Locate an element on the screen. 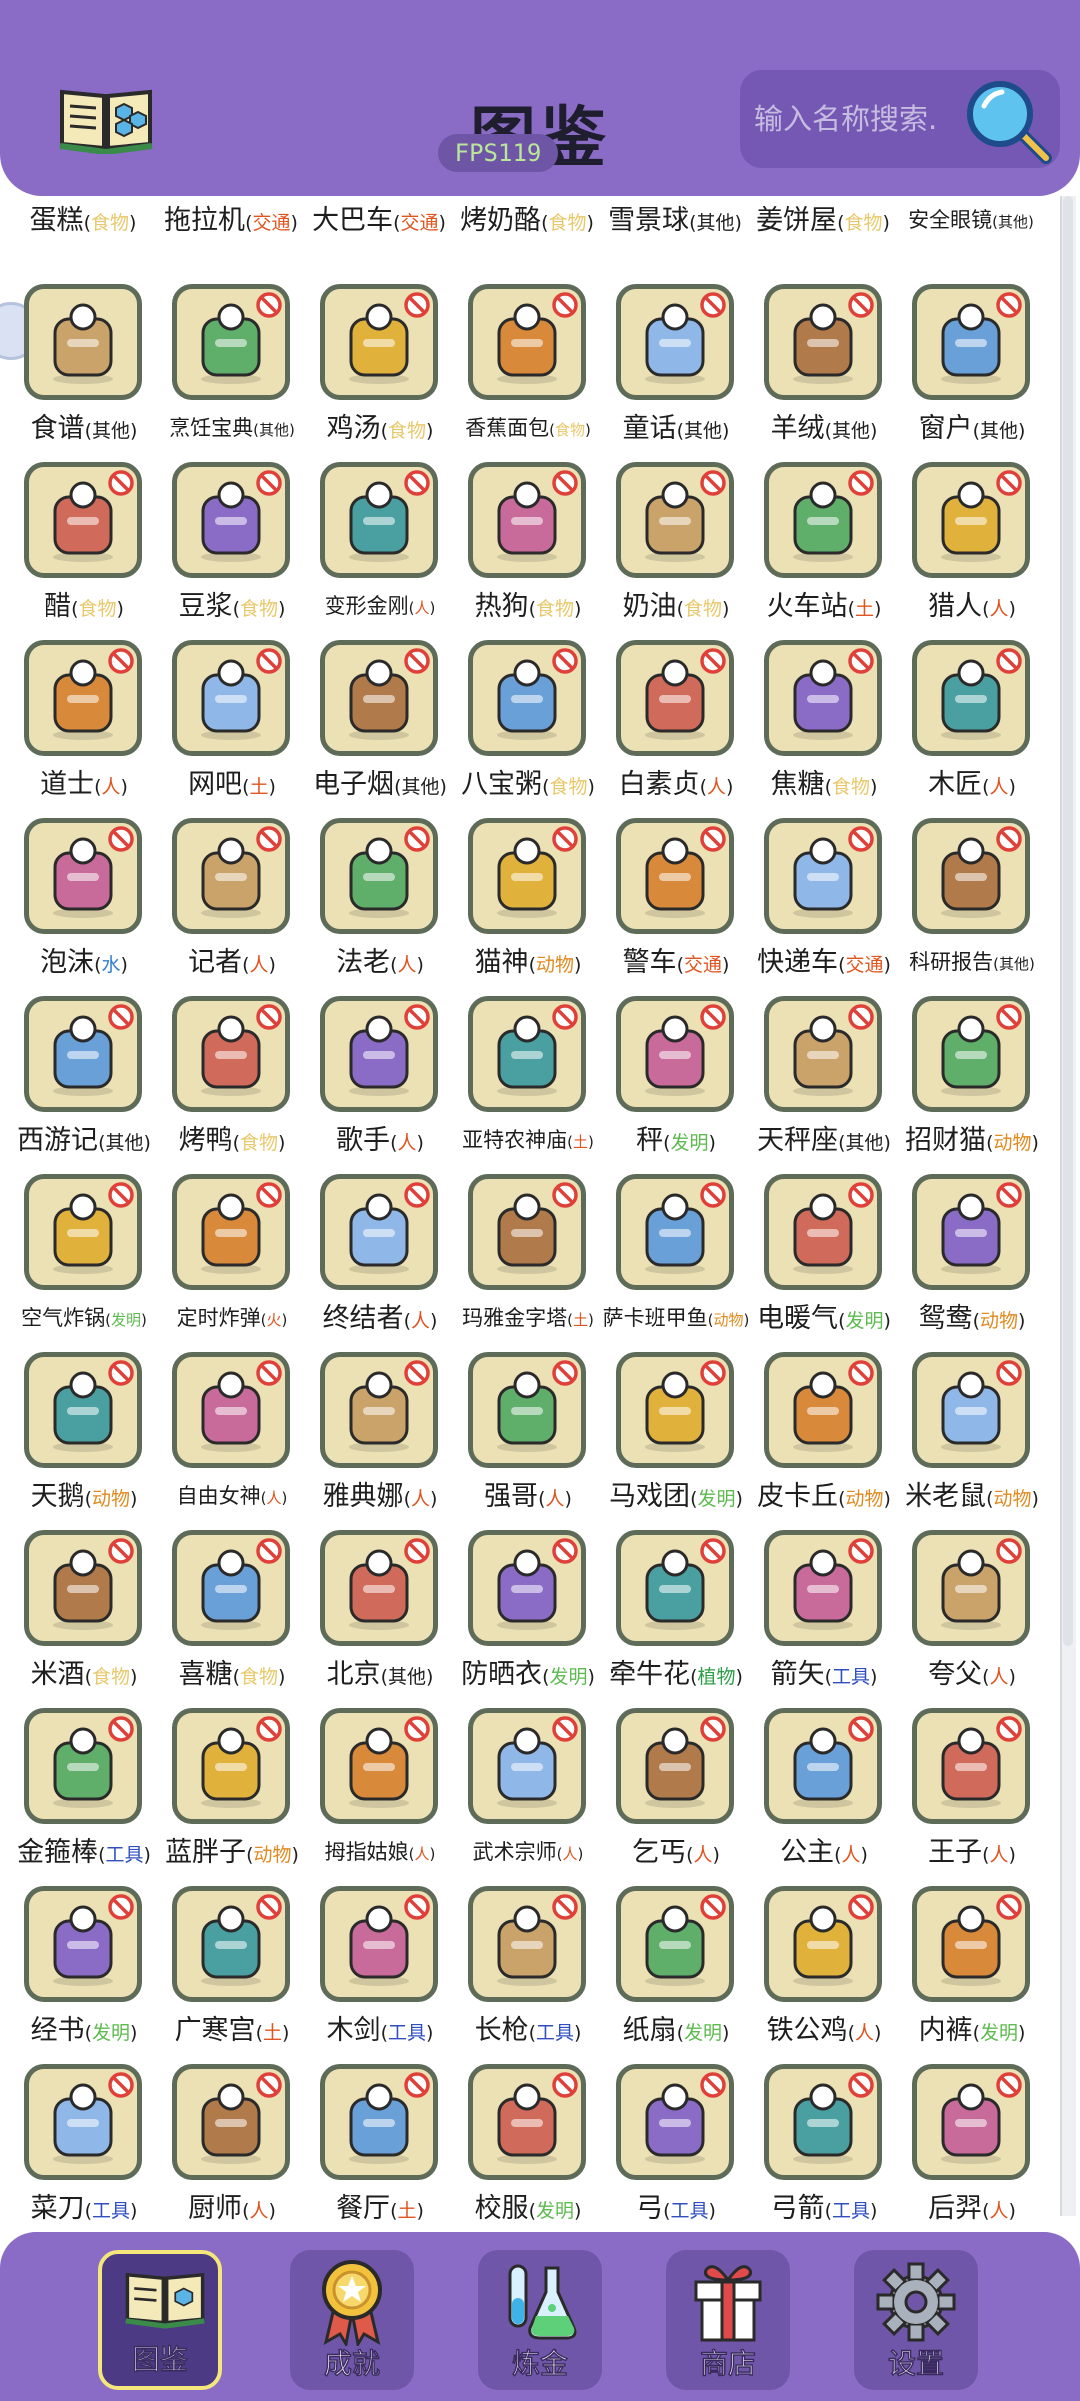 The image size is (1080, 2401). item-card: 马戏团(发明) is located at coordinates (667, 1409).